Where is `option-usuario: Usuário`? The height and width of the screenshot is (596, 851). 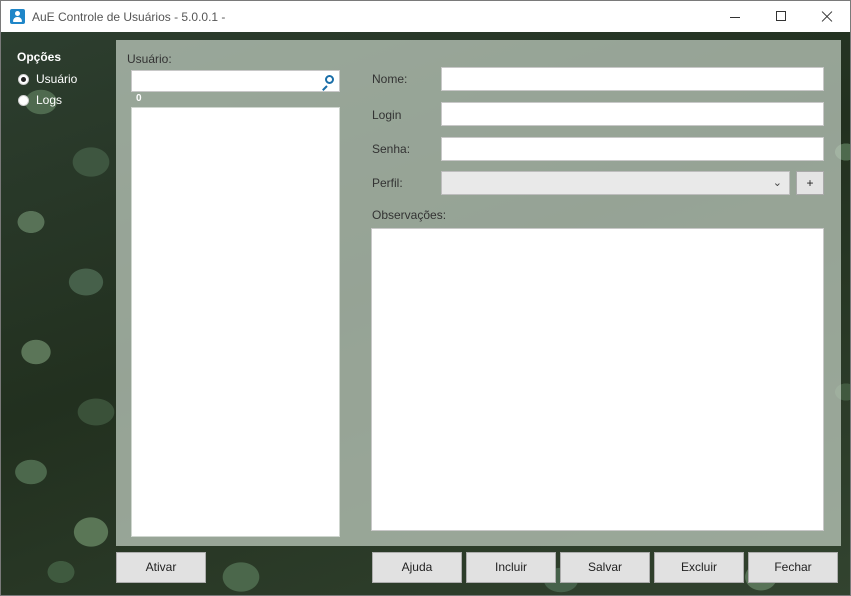
option-usuario: Usuário is located at coordinates (47, 79).